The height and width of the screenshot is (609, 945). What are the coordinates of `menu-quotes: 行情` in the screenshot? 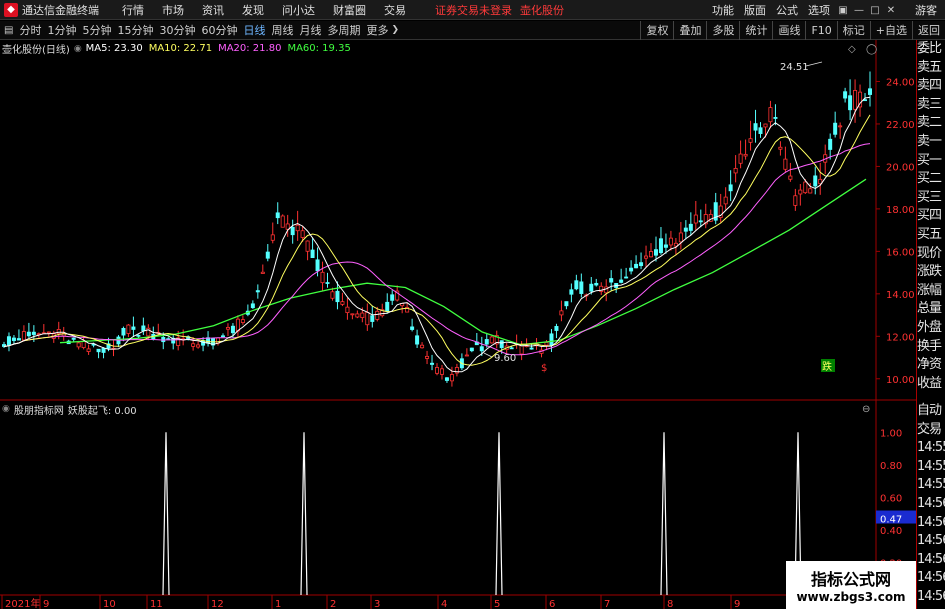 It's located at (133, 10).